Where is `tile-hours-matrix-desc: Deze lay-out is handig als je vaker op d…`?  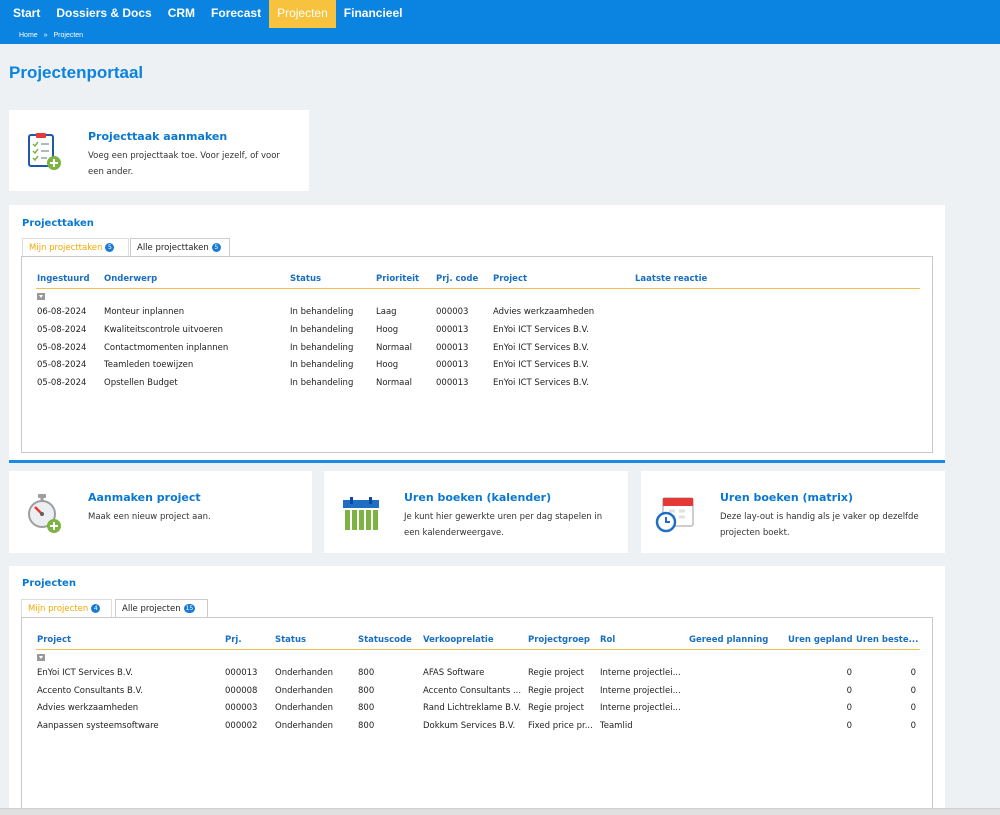 tile-hours-matrix-desc: Deze lay-out is handig als je vaker op d… is located at coordinates (819, 525).